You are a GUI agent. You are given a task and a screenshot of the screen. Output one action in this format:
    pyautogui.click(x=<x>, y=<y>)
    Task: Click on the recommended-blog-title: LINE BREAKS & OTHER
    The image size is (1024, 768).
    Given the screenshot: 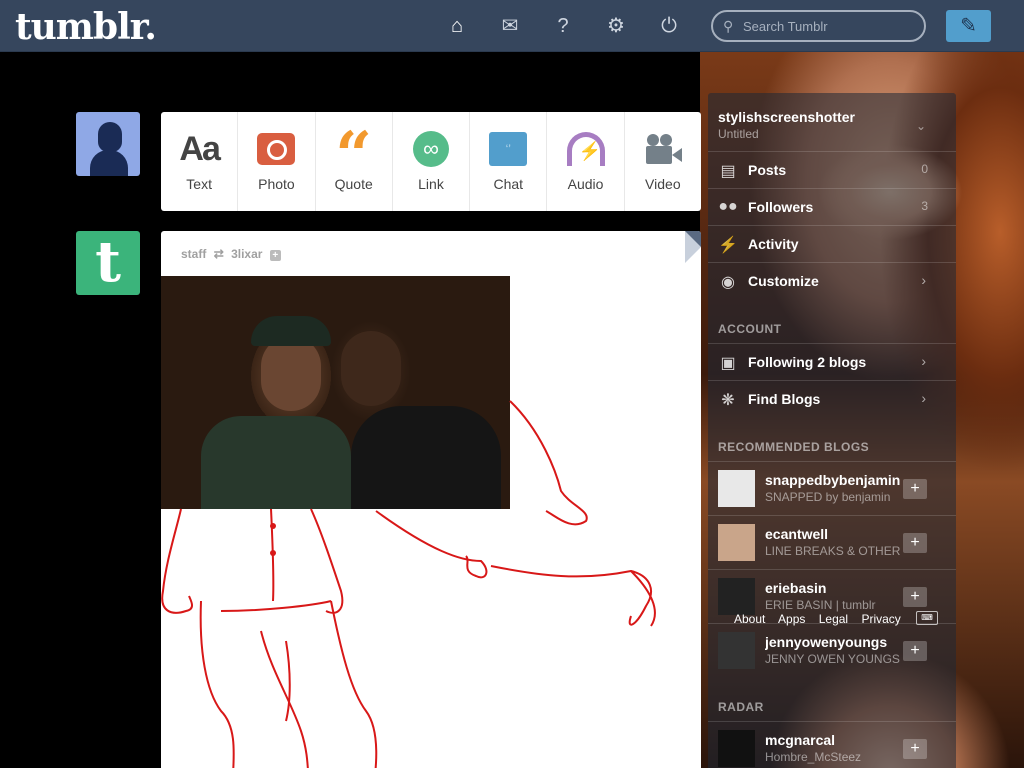 What is the action you would take?
    pyautogui.click(x=833, y=551)
    